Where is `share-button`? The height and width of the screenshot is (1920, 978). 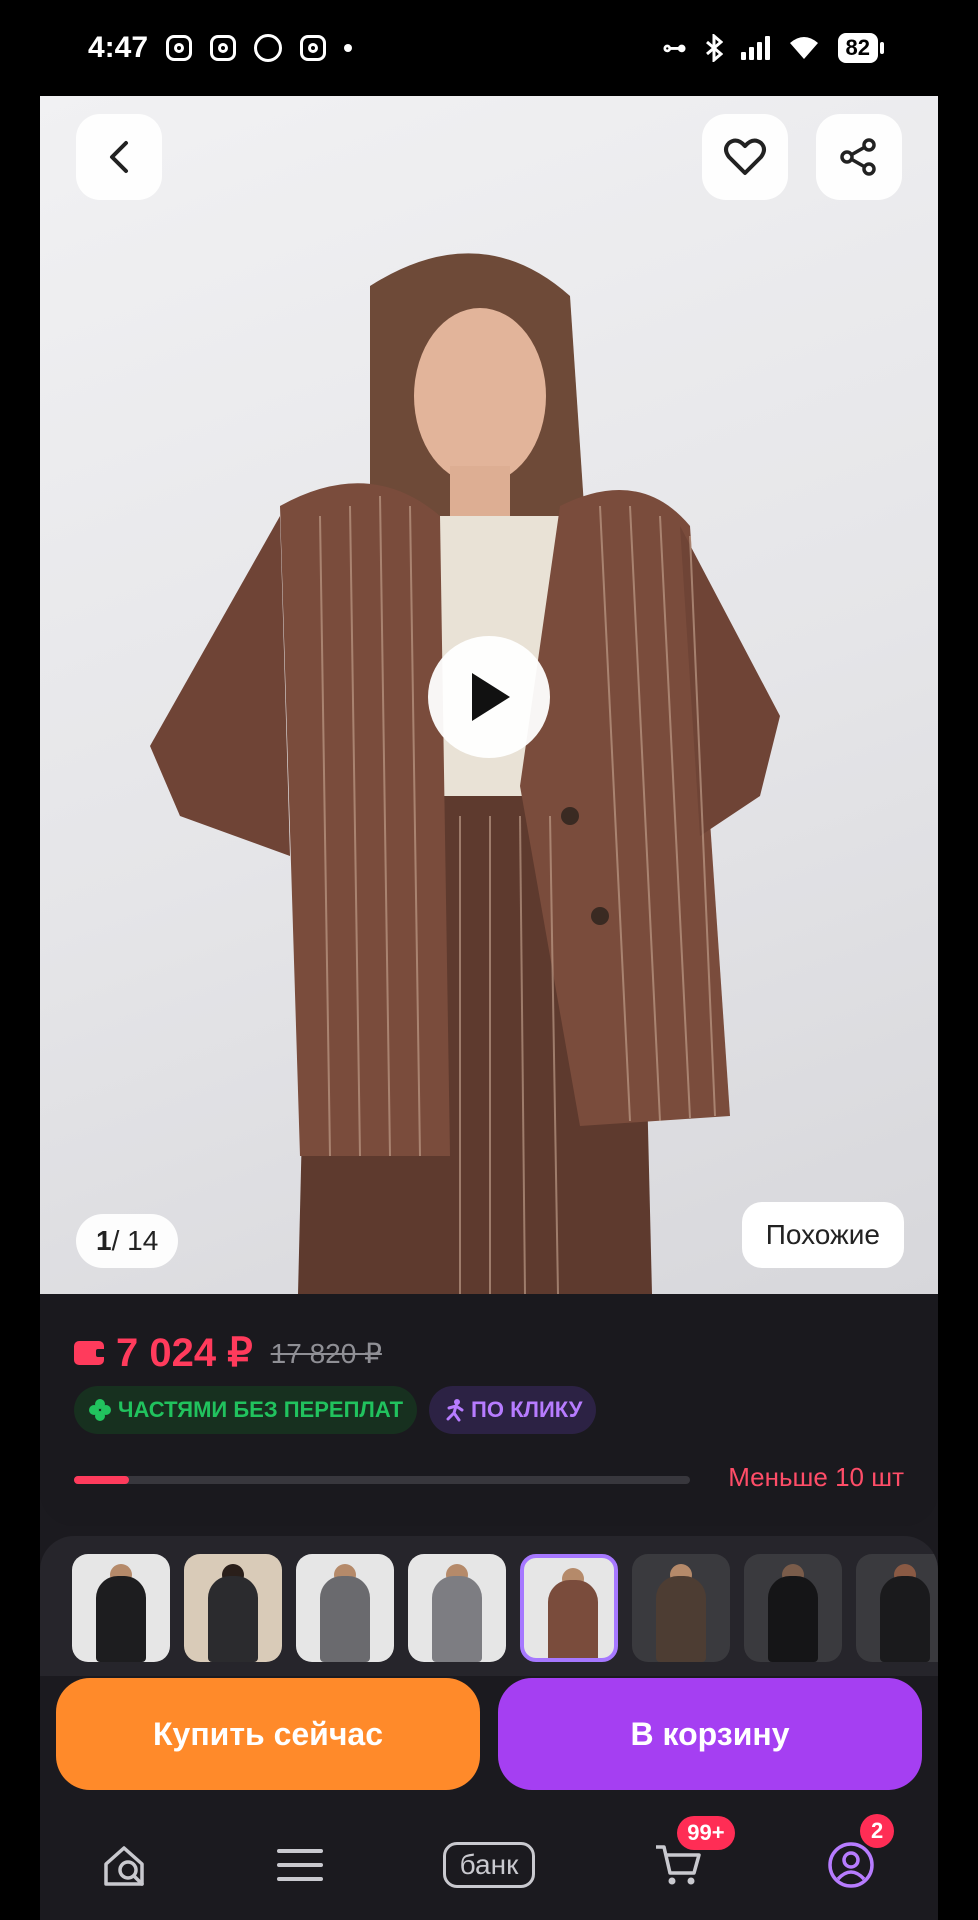 share-button is located at coordinates (859, 157).